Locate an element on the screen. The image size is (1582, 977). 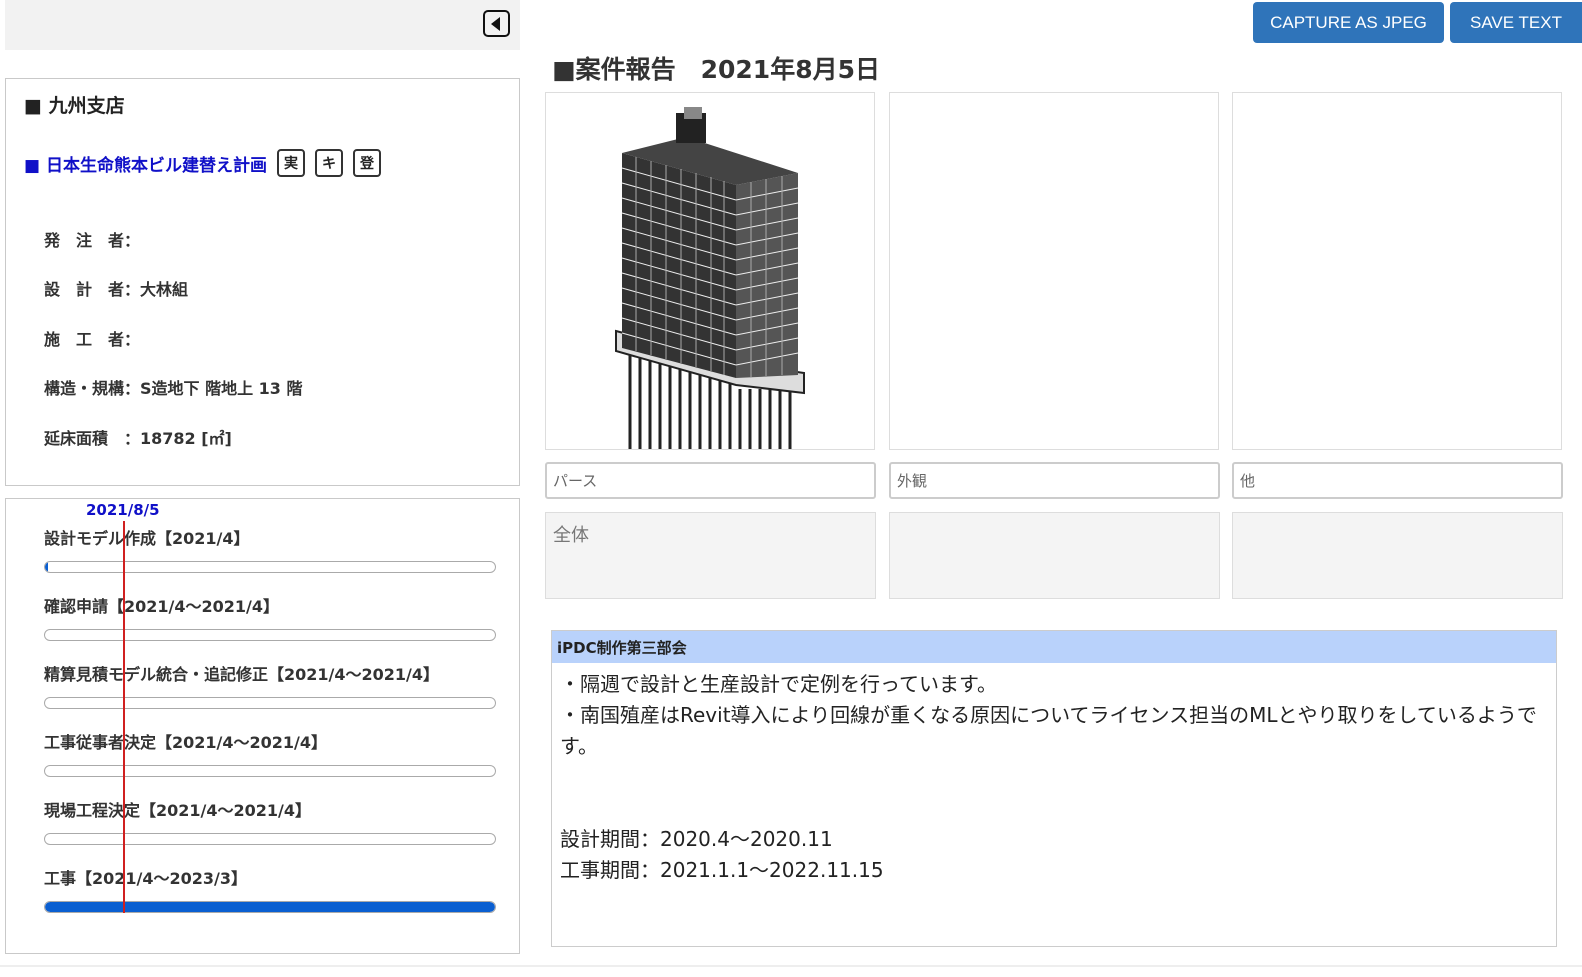
photo-note-other is located at coordinates (1397, 555).